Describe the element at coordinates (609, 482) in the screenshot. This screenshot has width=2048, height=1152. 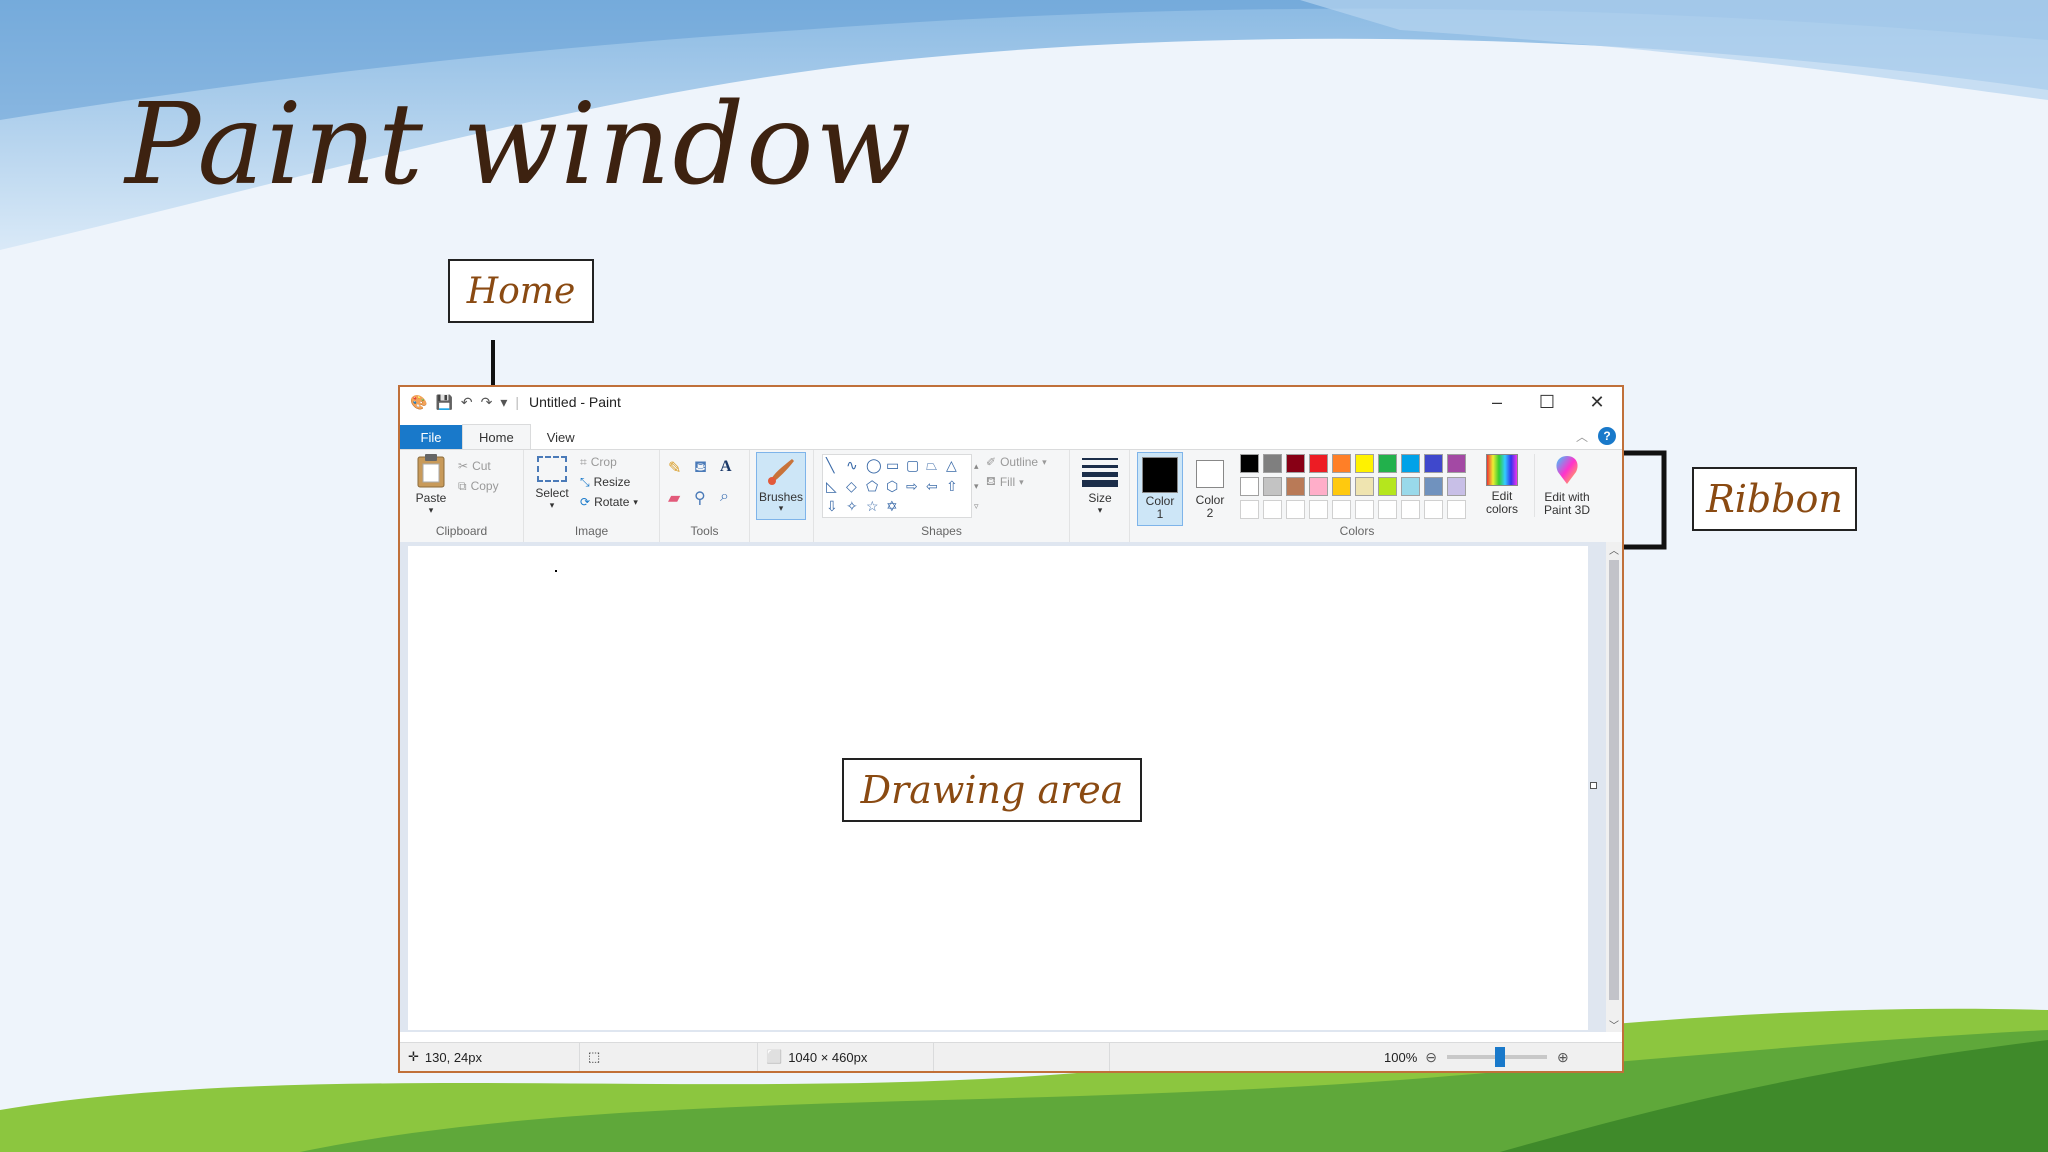
I see `resize-button: ⤡ Resize` at that location.